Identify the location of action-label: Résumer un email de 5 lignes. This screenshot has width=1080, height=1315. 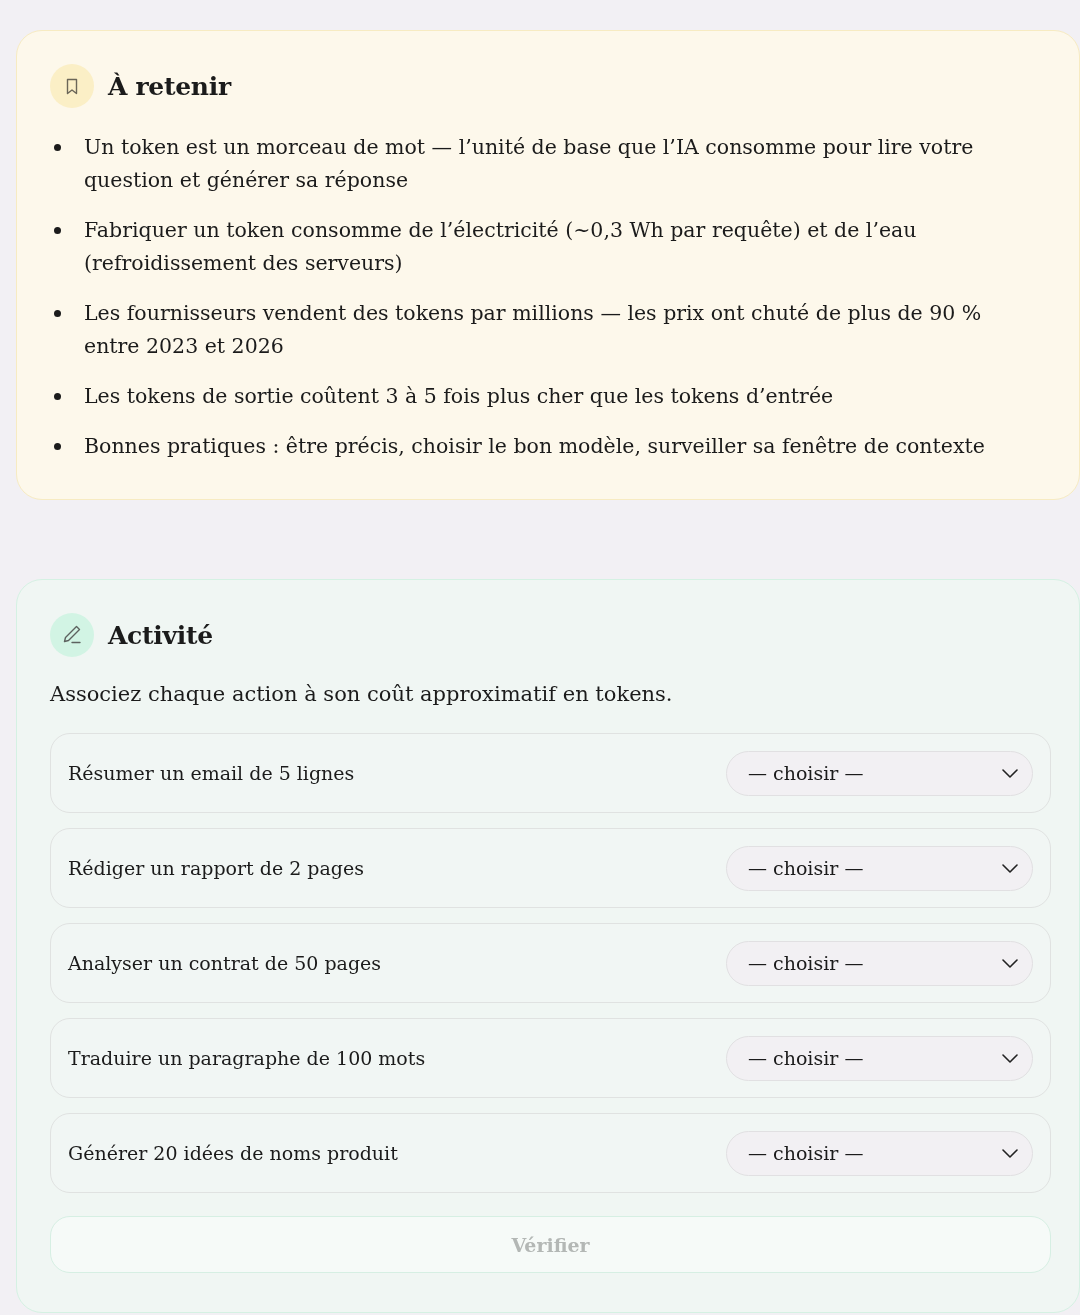
(211, 773).